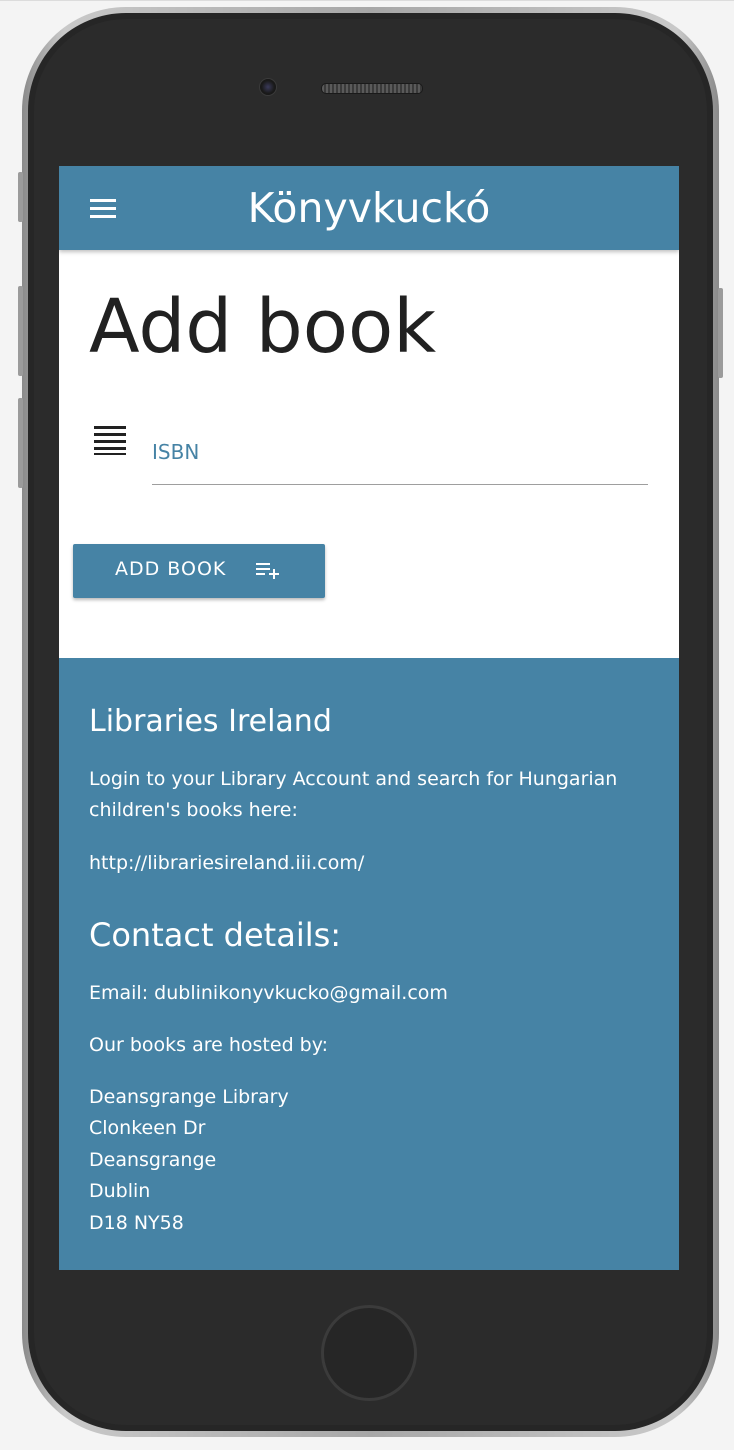 Image resolution: width=734 pixels, height=1450 pixels. I want to click on power-button, so click(720, 333).